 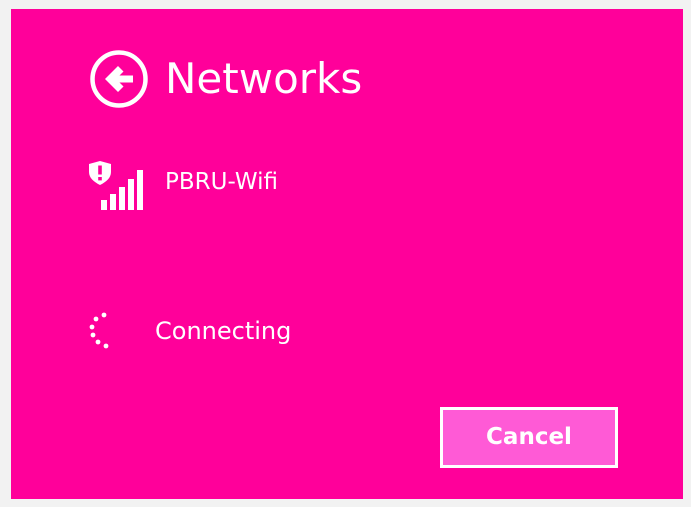 I want to click on spinner-icon, so click(x=104, y=331).